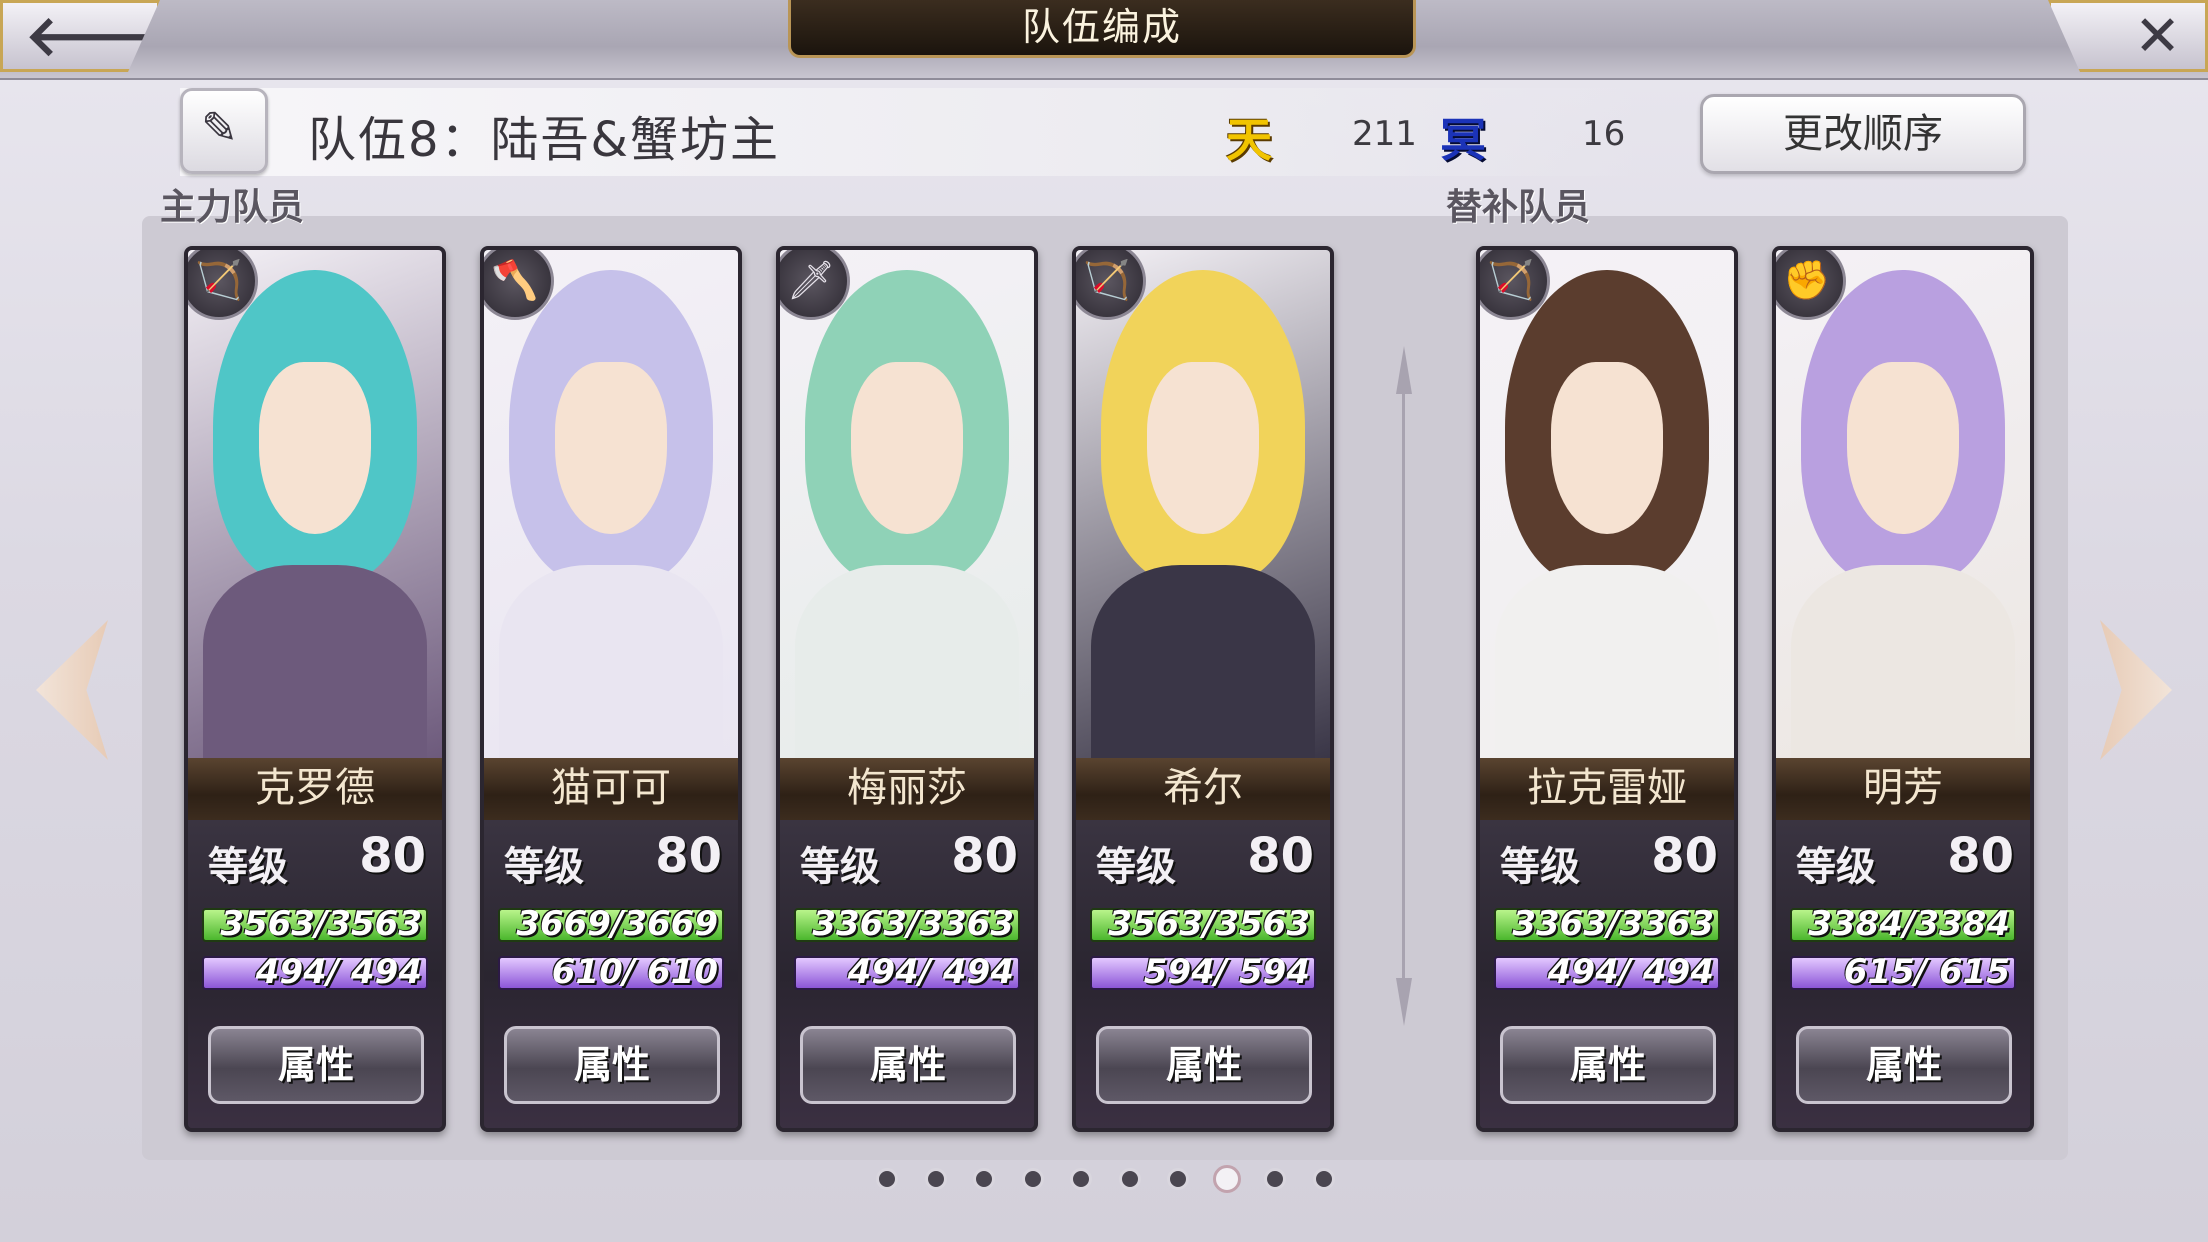 The height and width of the screenshot is (1242, 2208). Describe the element at coordinates (1209, 924) in the screenshot. I see `hp-value: 3563/3563` at that location.